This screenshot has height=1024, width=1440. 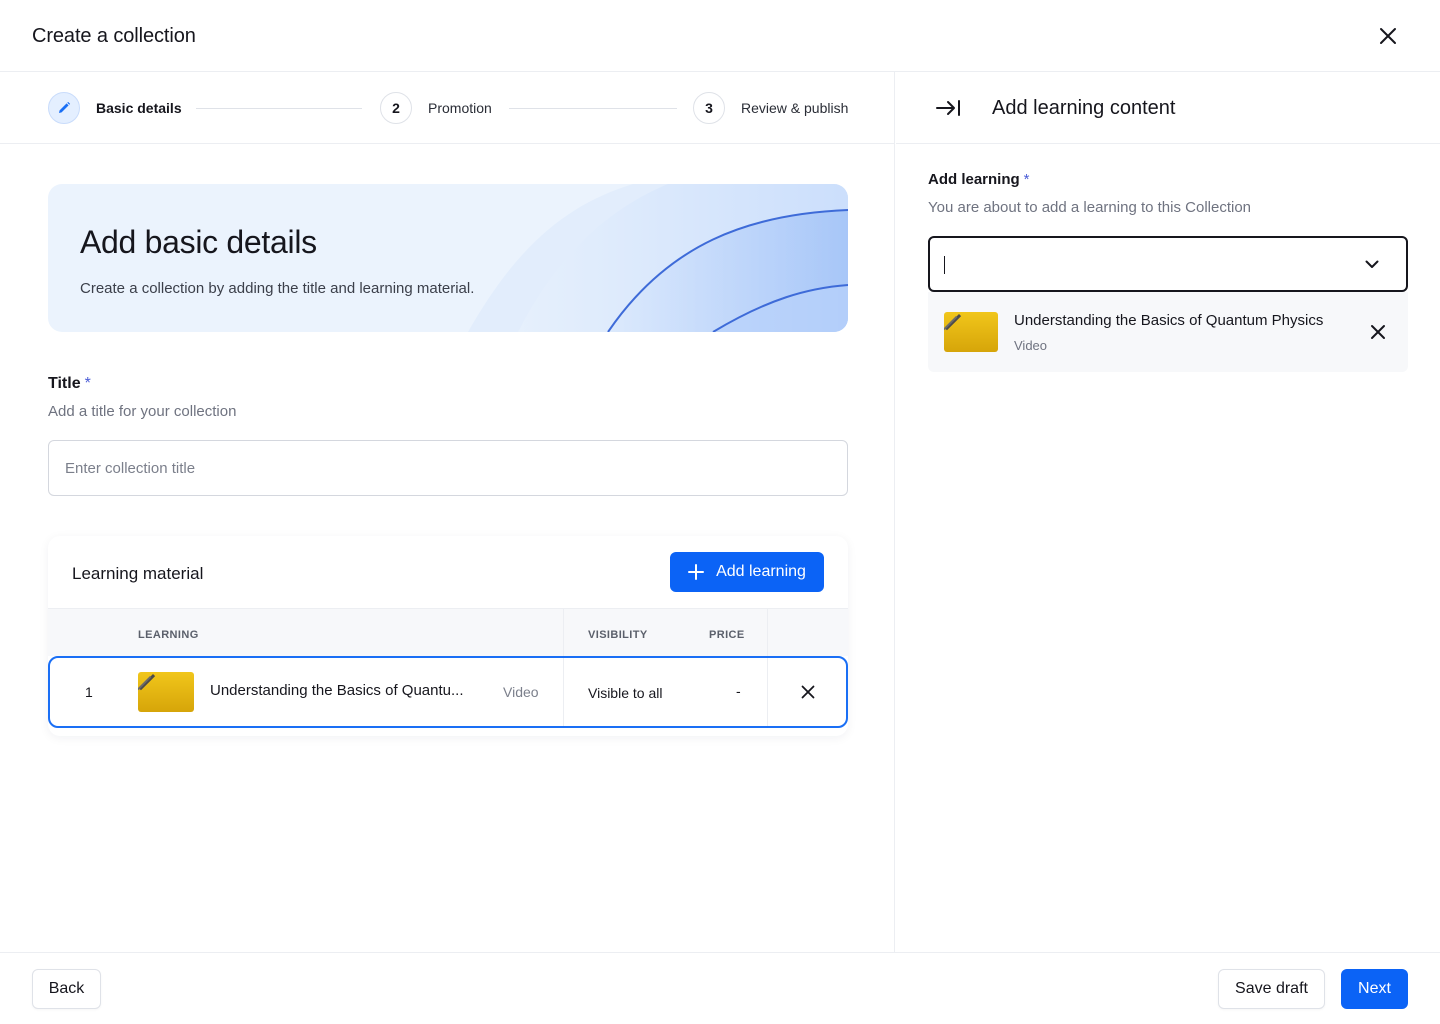 What do you see at coordinates (198, 242) in the screenshot?
I see `hero-title: Add basic details` at bounding box center [198, 242].